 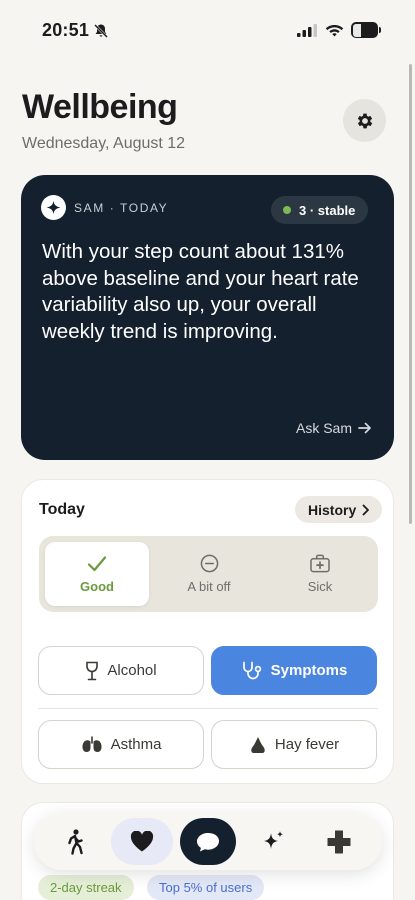 What do you see at coordinates (366, 509) in the screenshot?
I see `chevron-right-icon` at bounding box center [366, 509].